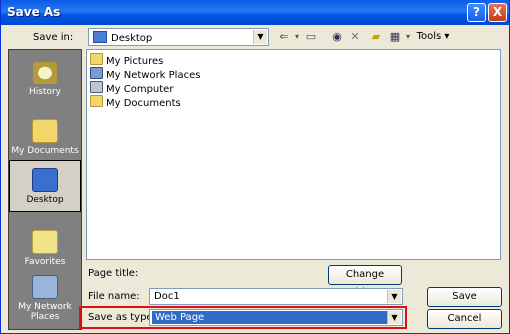  I want to click on save-in-dropdown: Desktop ▼, so click(178, 37).